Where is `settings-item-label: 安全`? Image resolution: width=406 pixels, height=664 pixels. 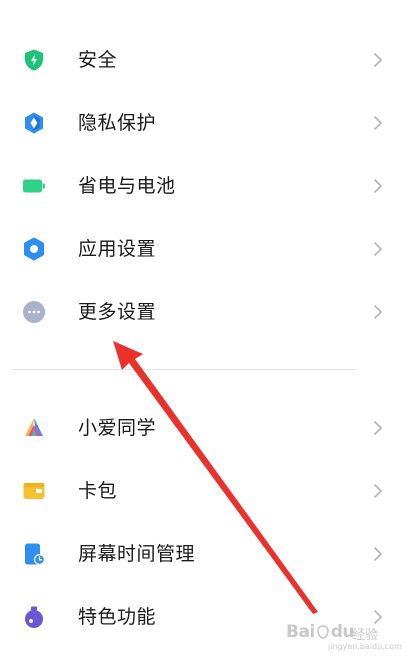
settings-item-label: 安全 is located at coordinates (98, 60).